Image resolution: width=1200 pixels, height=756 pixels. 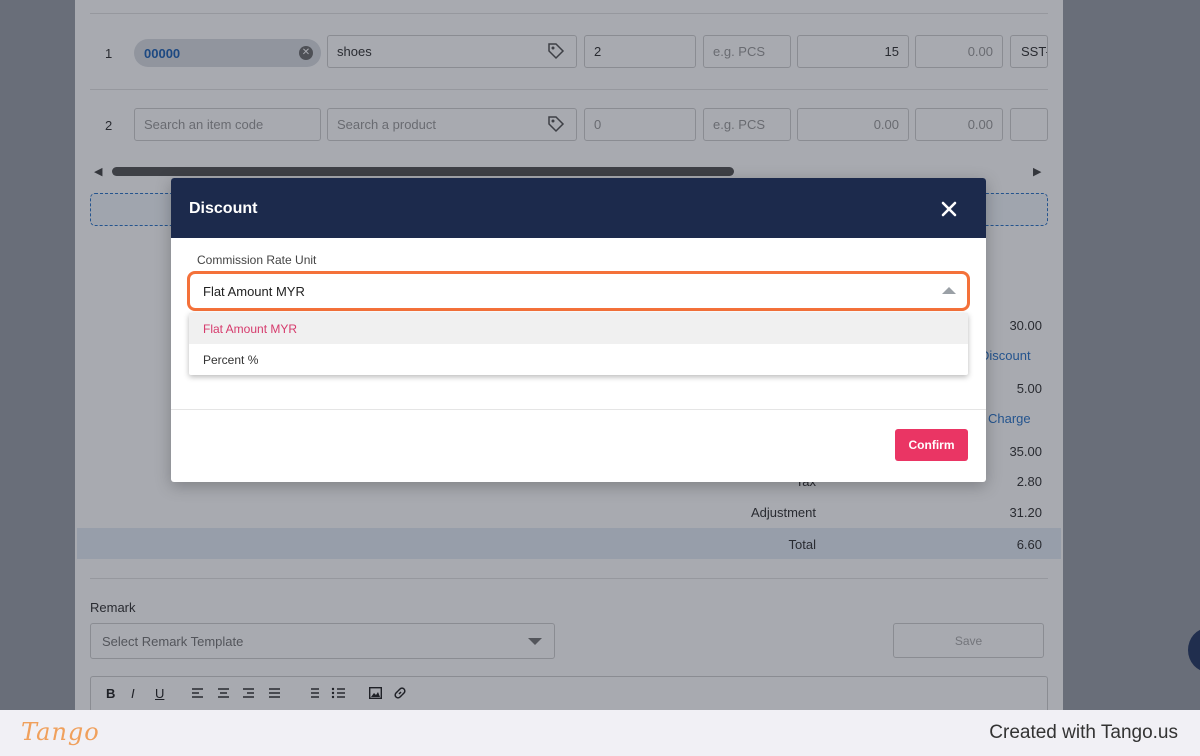 I want to click on tango-logo: Tango, so click(x=60, y=732).